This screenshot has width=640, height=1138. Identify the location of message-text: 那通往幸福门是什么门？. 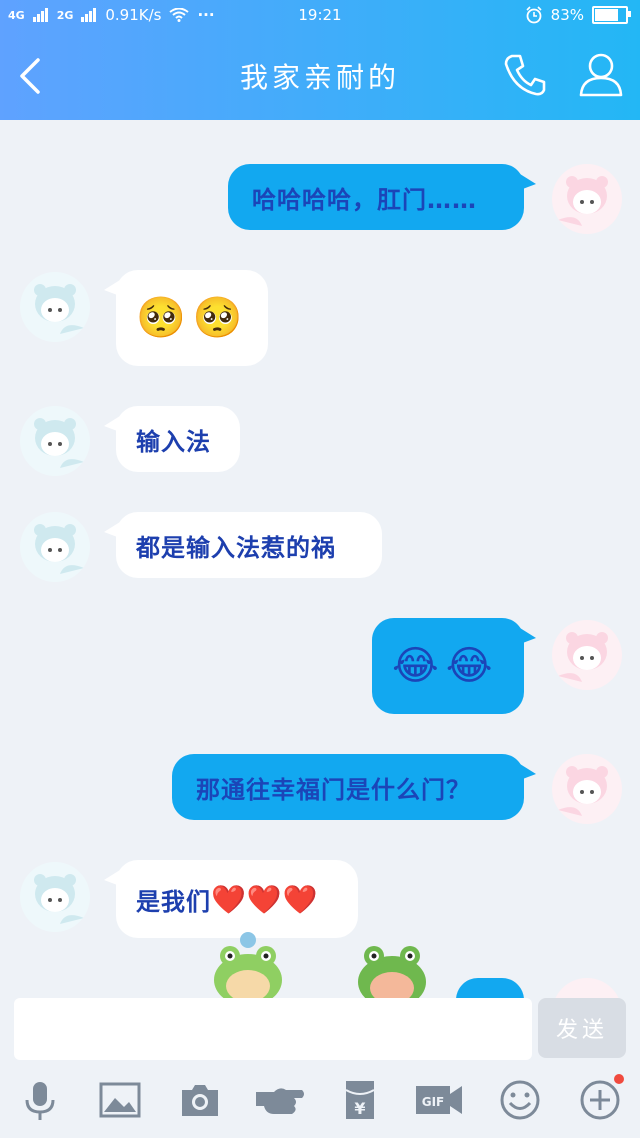
(333, 789).